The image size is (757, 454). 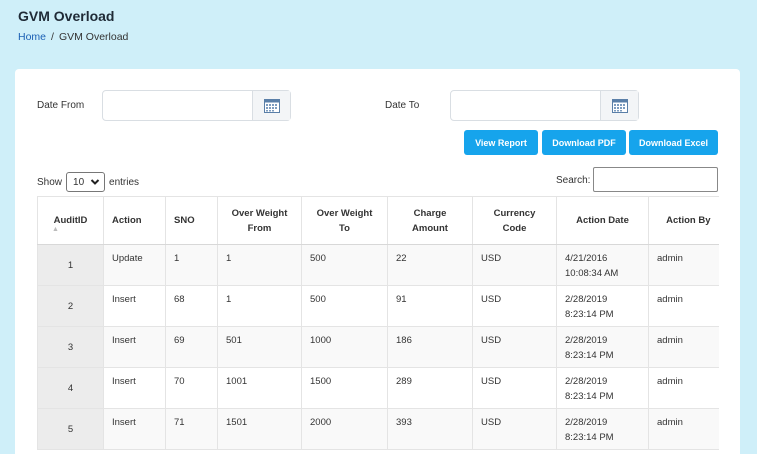 I want to click on column-header-over-weight-to: Over Weight To, so click(x=344, y=220).